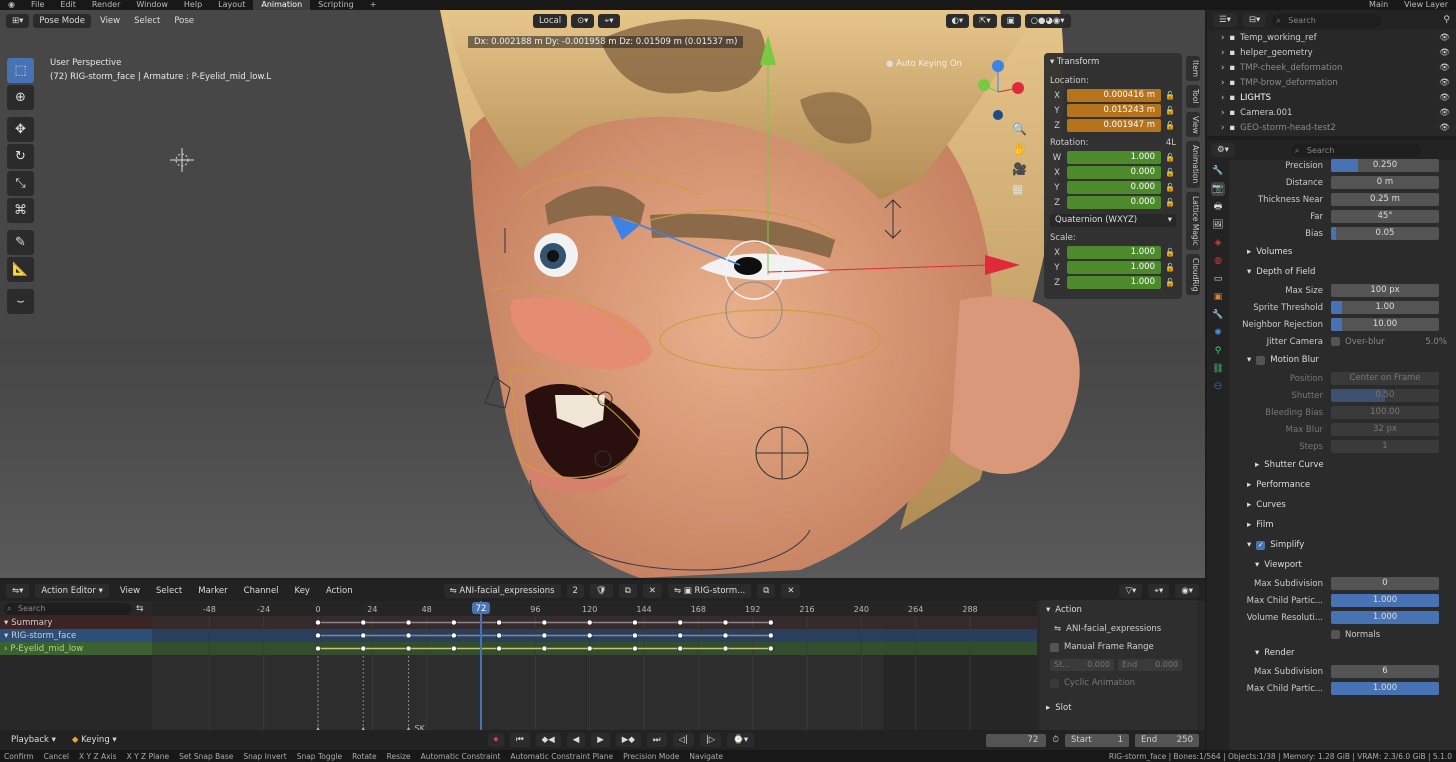 The height and width of the screenshot is (762, 1456). I want to click on outliner-item: › ▪ TMP-brow_deformation 👁, so click(1331, 82).